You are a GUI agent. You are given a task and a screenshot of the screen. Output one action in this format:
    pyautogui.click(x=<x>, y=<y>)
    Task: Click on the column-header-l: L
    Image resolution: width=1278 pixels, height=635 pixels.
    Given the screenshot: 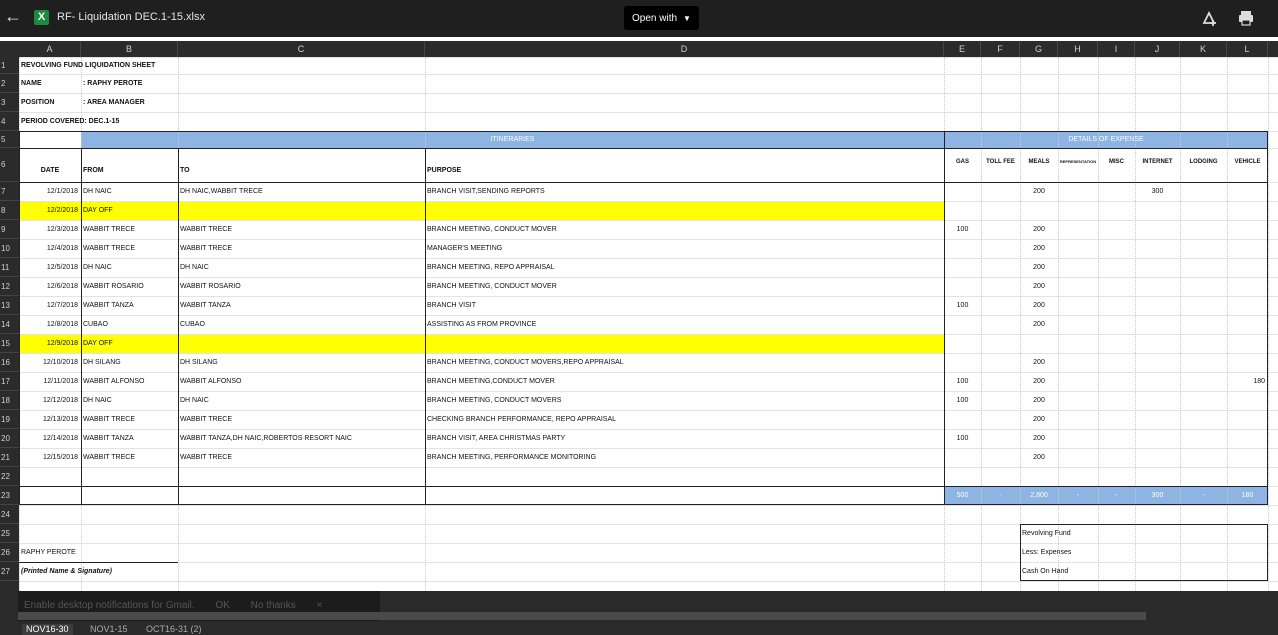 What is the action you would take?
    pyautogui.click(x=1247, y=49)
    